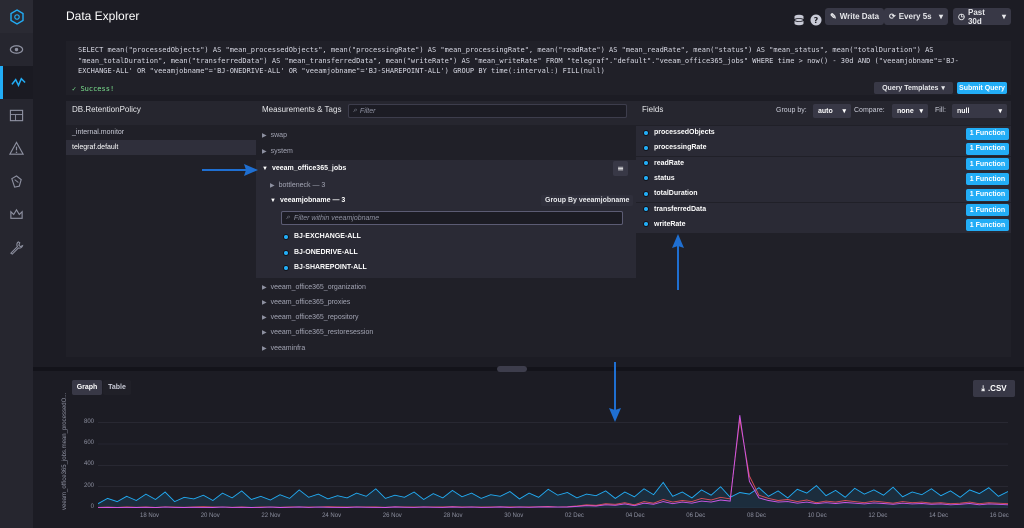 Image resolution: width=1024 pixels, height=528 pixels. Describe the element at coordinates (663, 163) in the screenshot. I see `field-label: readRate` at that location.